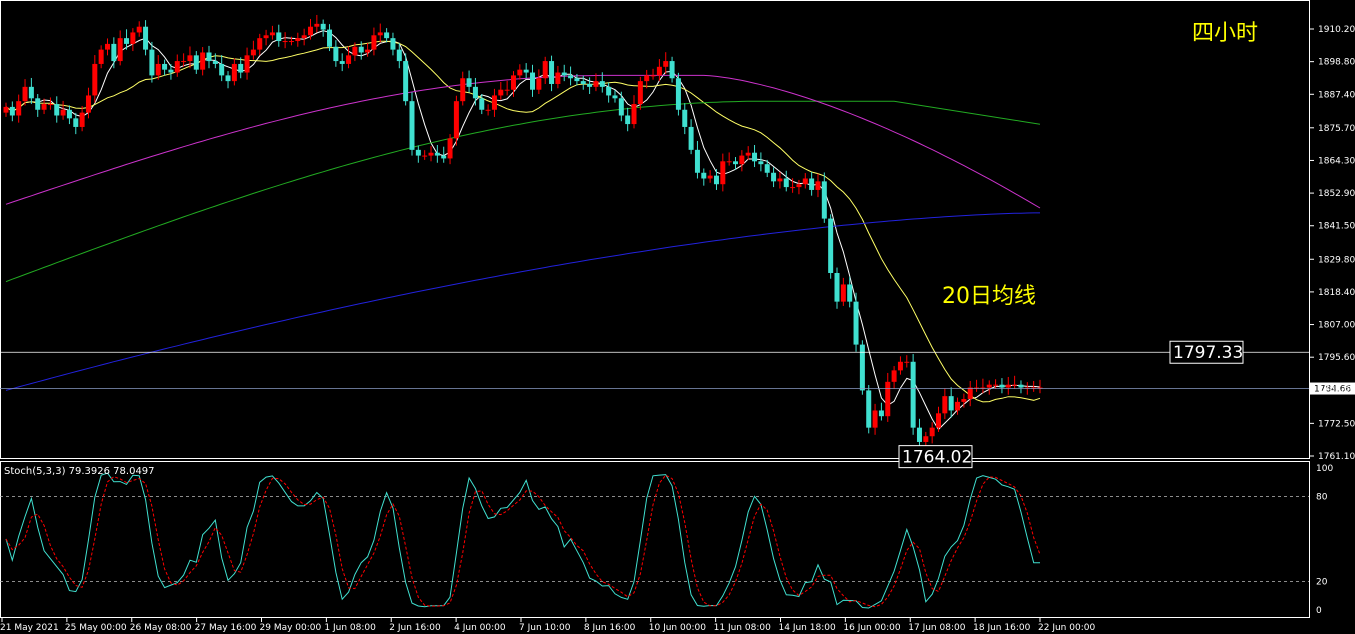  Describe the element at coordinates (480, 628) in the screenshot. I see `time-tick-label: 4 Jun 00:00` at that location.